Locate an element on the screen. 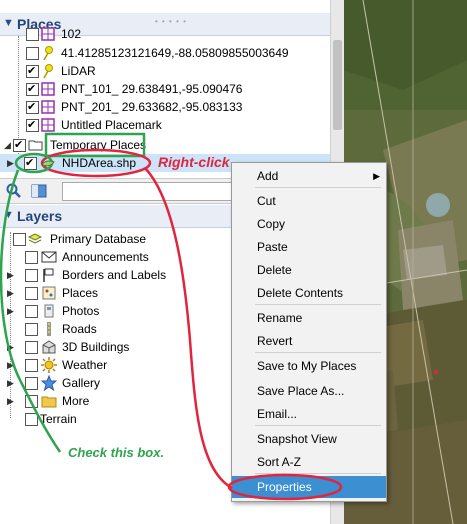  menu-item-delete: Delete is located at coordinates (309, 270).